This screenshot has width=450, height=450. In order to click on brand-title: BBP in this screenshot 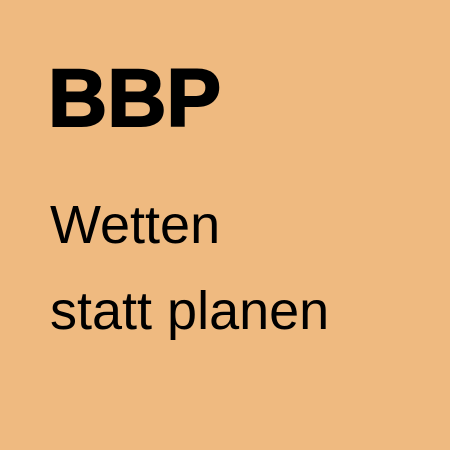, I will do `click(134, 98)`.